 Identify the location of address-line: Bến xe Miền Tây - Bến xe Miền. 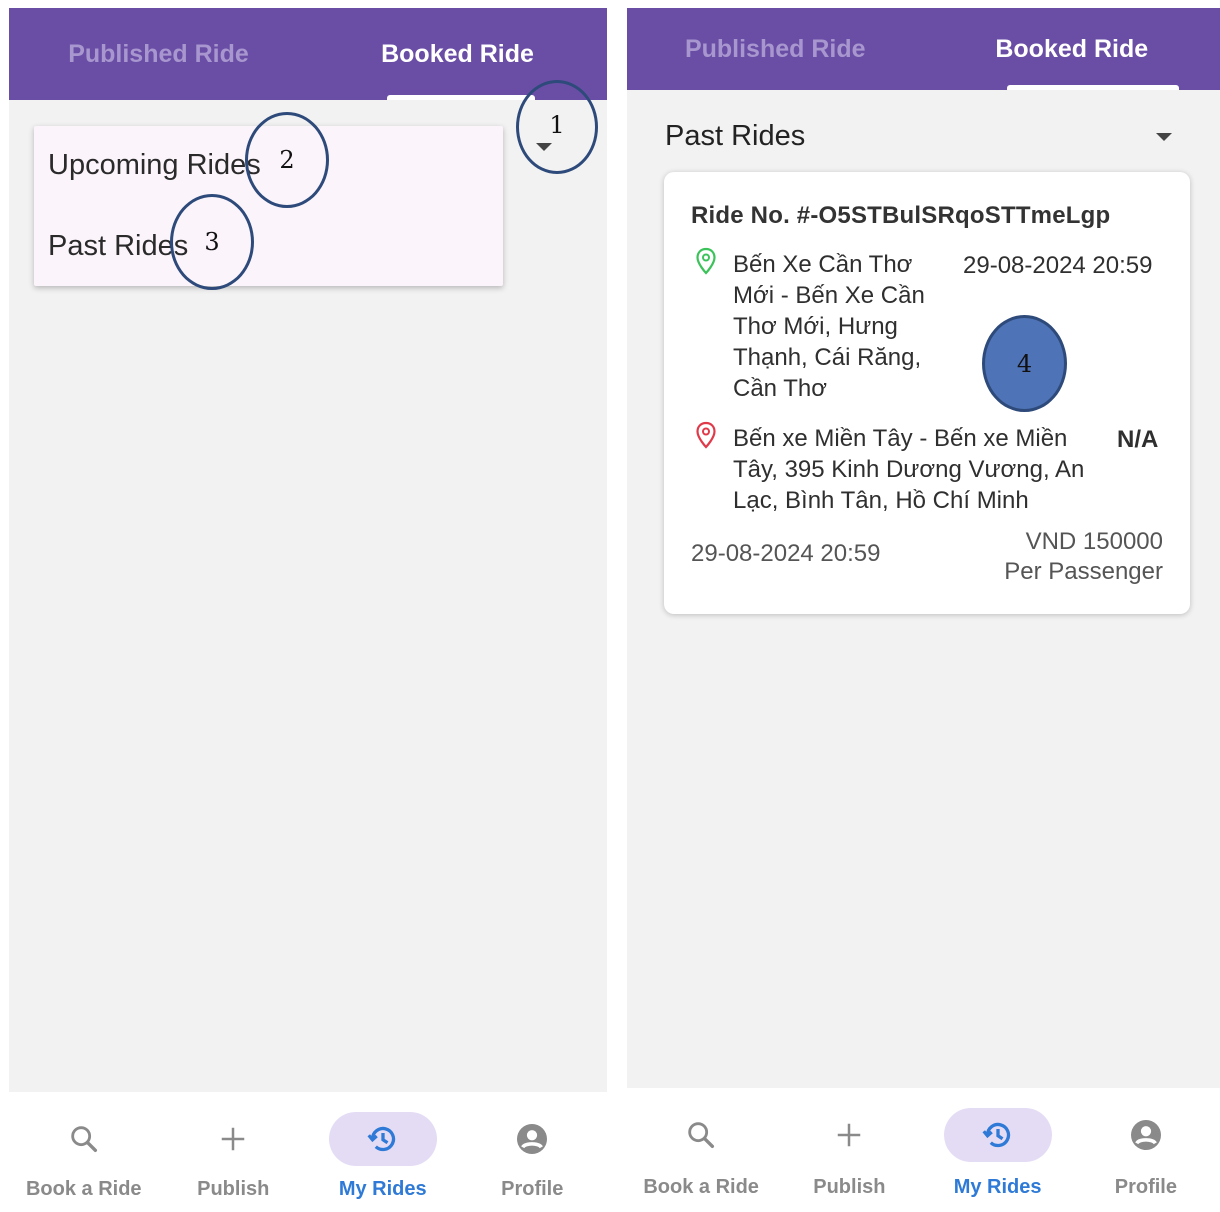
(900, 438).